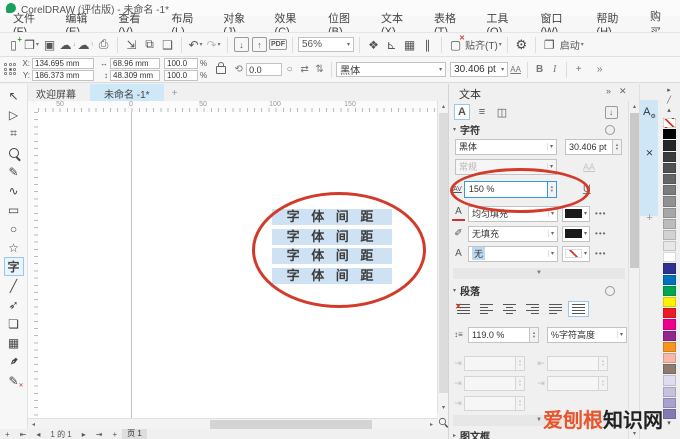 This screenshot has width=680, height=439. What do you see at coordinates (213, 45) in the screenshot?
I see `redo-button: ↷ ▾` at bounding box center [213, 45].